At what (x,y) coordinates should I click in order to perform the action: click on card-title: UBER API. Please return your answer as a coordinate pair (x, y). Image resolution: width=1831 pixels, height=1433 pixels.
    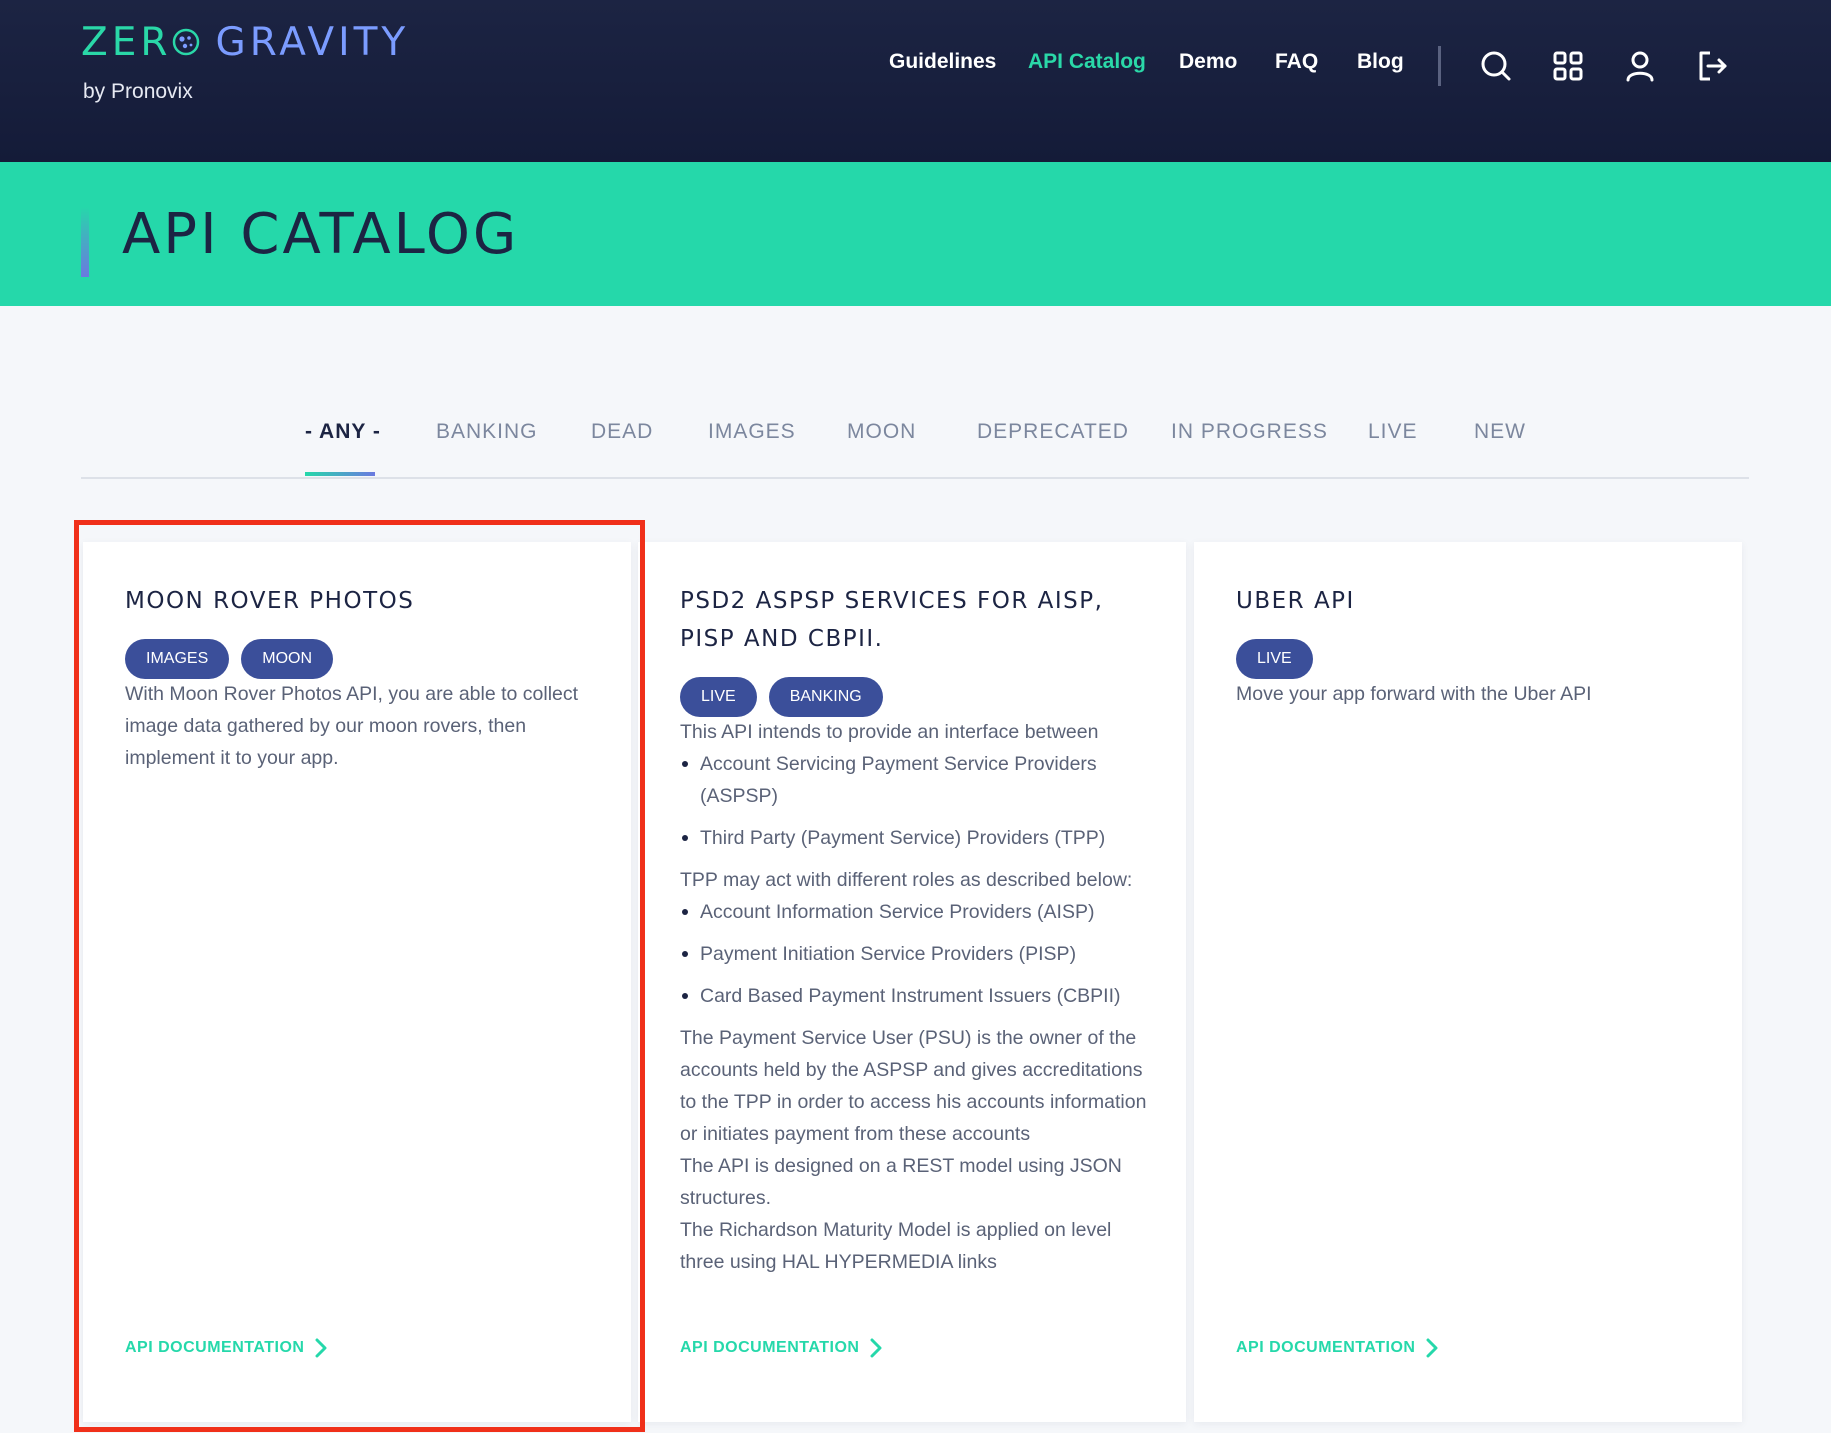
    Looking at the image, I should click on (1295, 601).